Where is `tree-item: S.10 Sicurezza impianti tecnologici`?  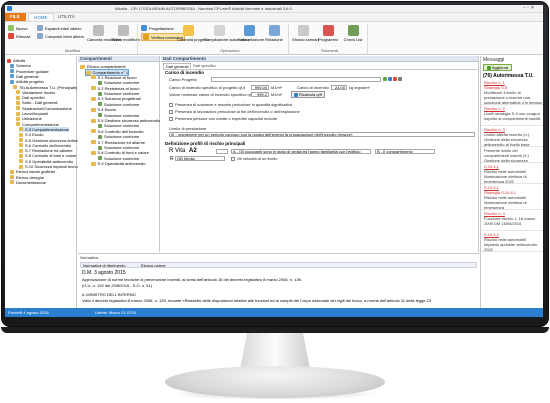 tree-item: S.10 Sicurezza impianti tecnologici is located at coordinates (53, 166).